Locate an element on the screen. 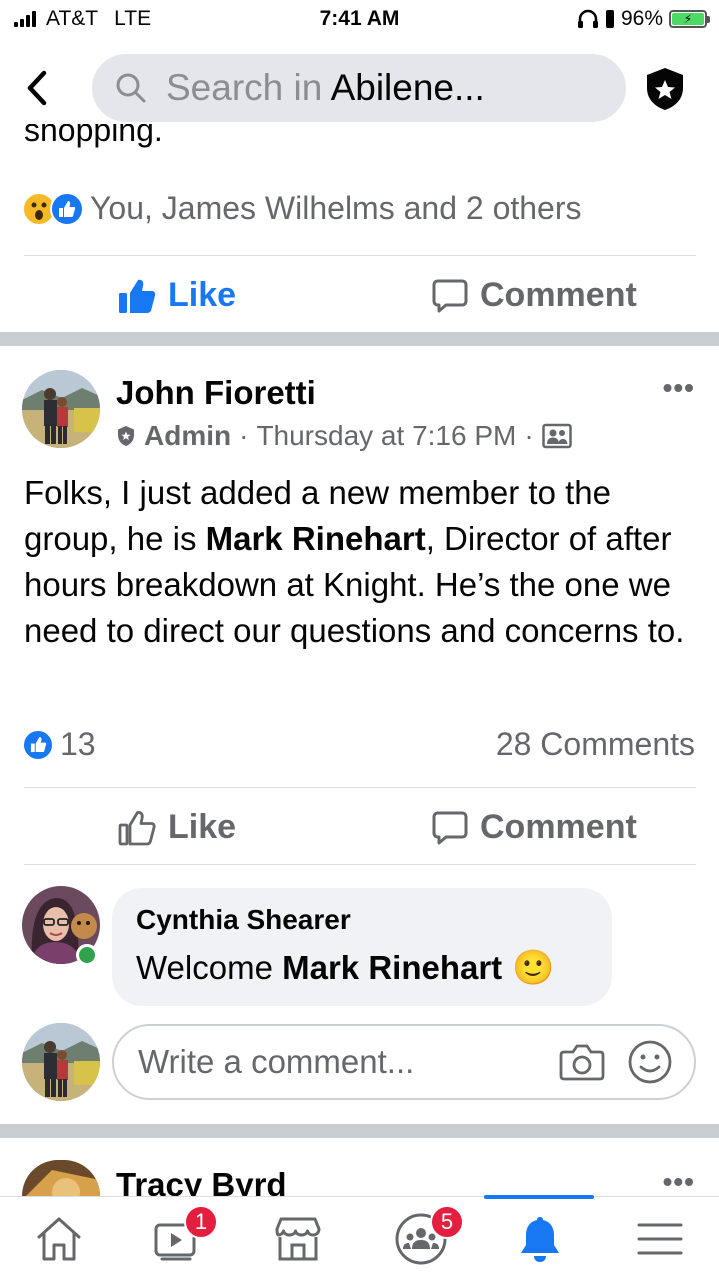  comment-author: Cynthia Shearer is located at coordinates (362, 920).